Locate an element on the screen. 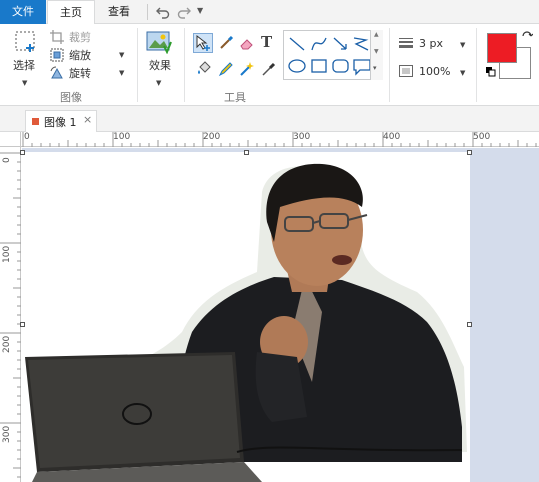  select-button: 选择 is located at coordinates (24, 65).